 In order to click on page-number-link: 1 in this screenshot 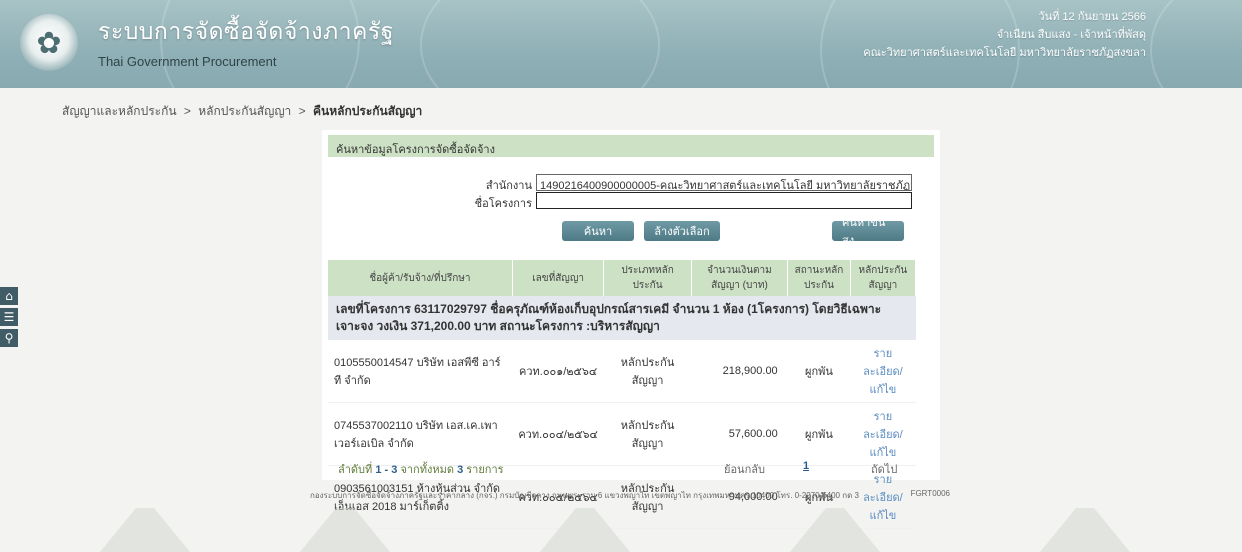, I will do `click(806, 466)`.